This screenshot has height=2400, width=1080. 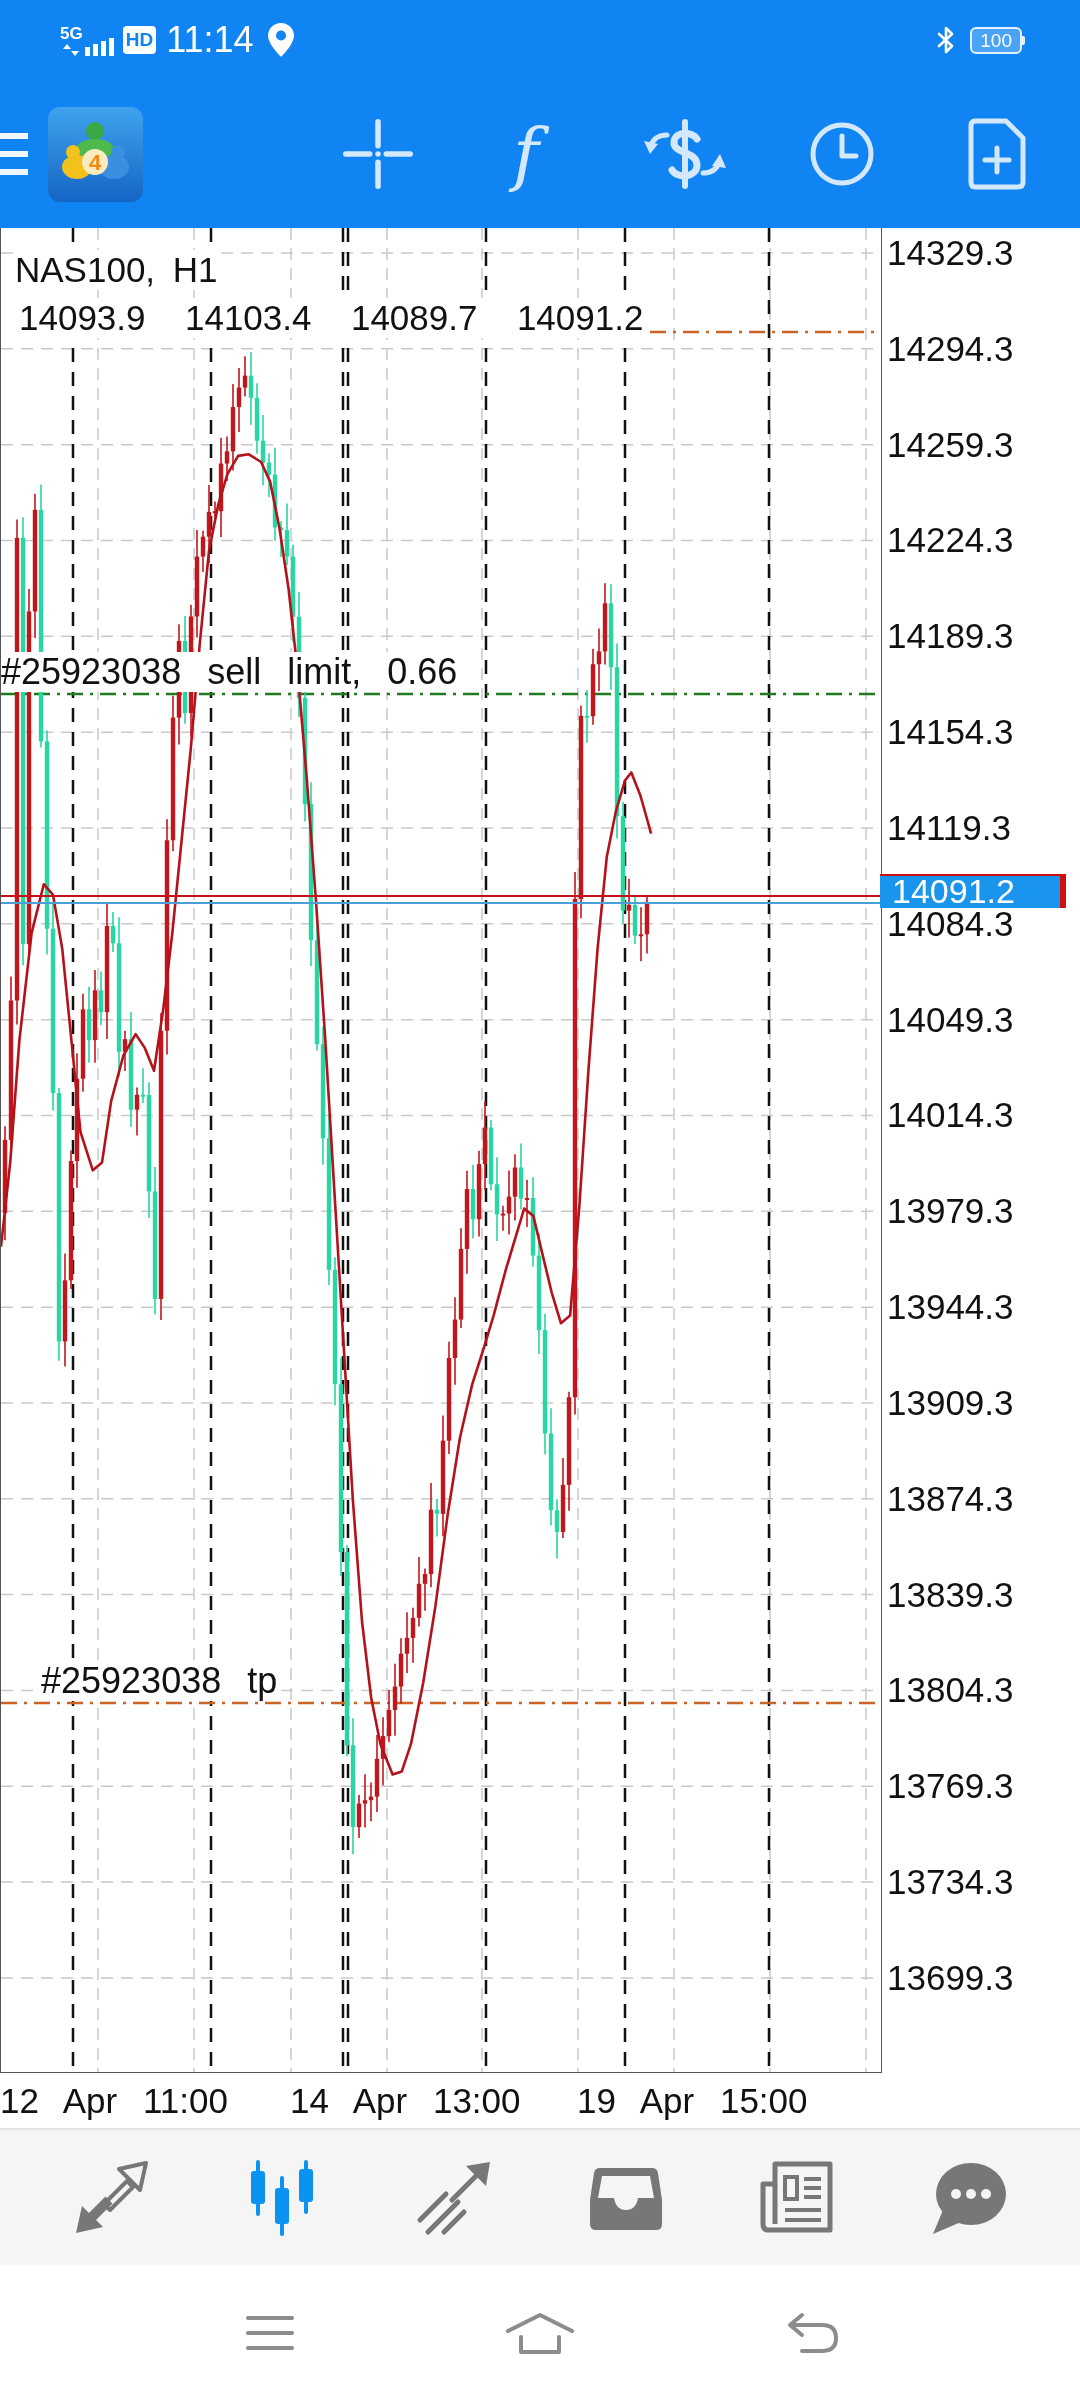 I want to click on currency-exchange-icon, so click(x=684, y=154).